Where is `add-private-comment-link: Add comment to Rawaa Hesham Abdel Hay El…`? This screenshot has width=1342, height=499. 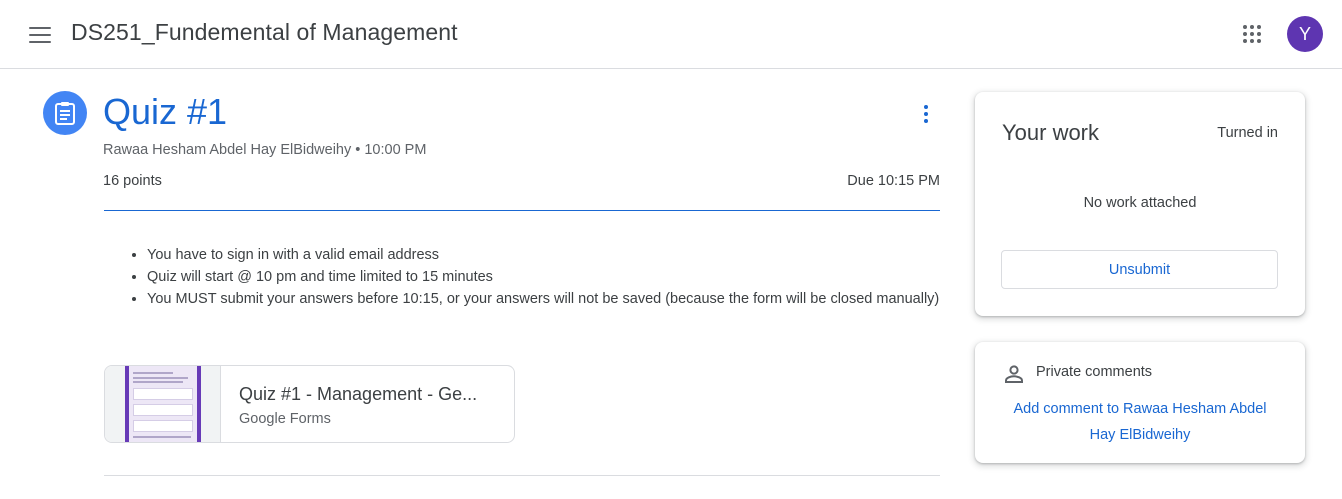 add-private-comment-link: Add comment to Rawaa Hesham Abdel Hay El… is located at coordinates (1140, 422).